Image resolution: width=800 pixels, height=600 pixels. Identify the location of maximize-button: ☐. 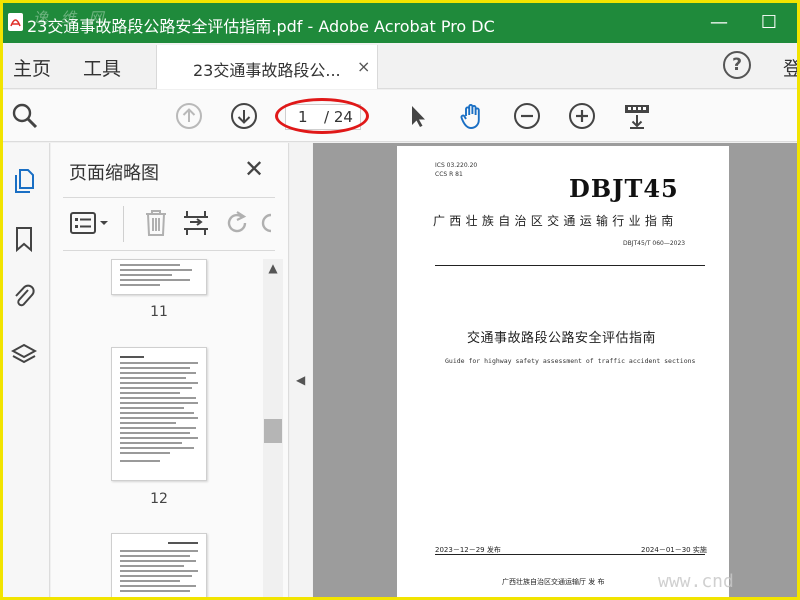
(769, 23).